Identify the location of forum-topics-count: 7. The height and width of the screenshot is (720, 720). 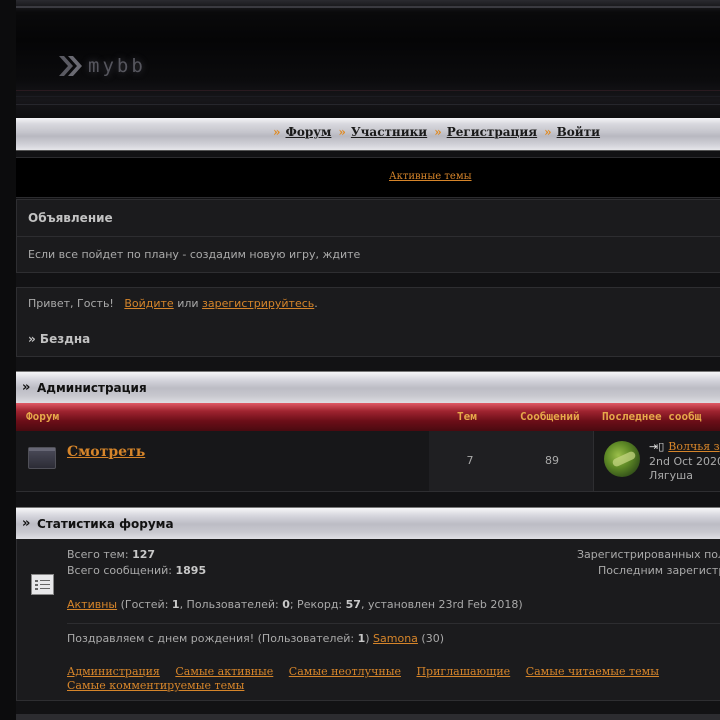
(470, 461).